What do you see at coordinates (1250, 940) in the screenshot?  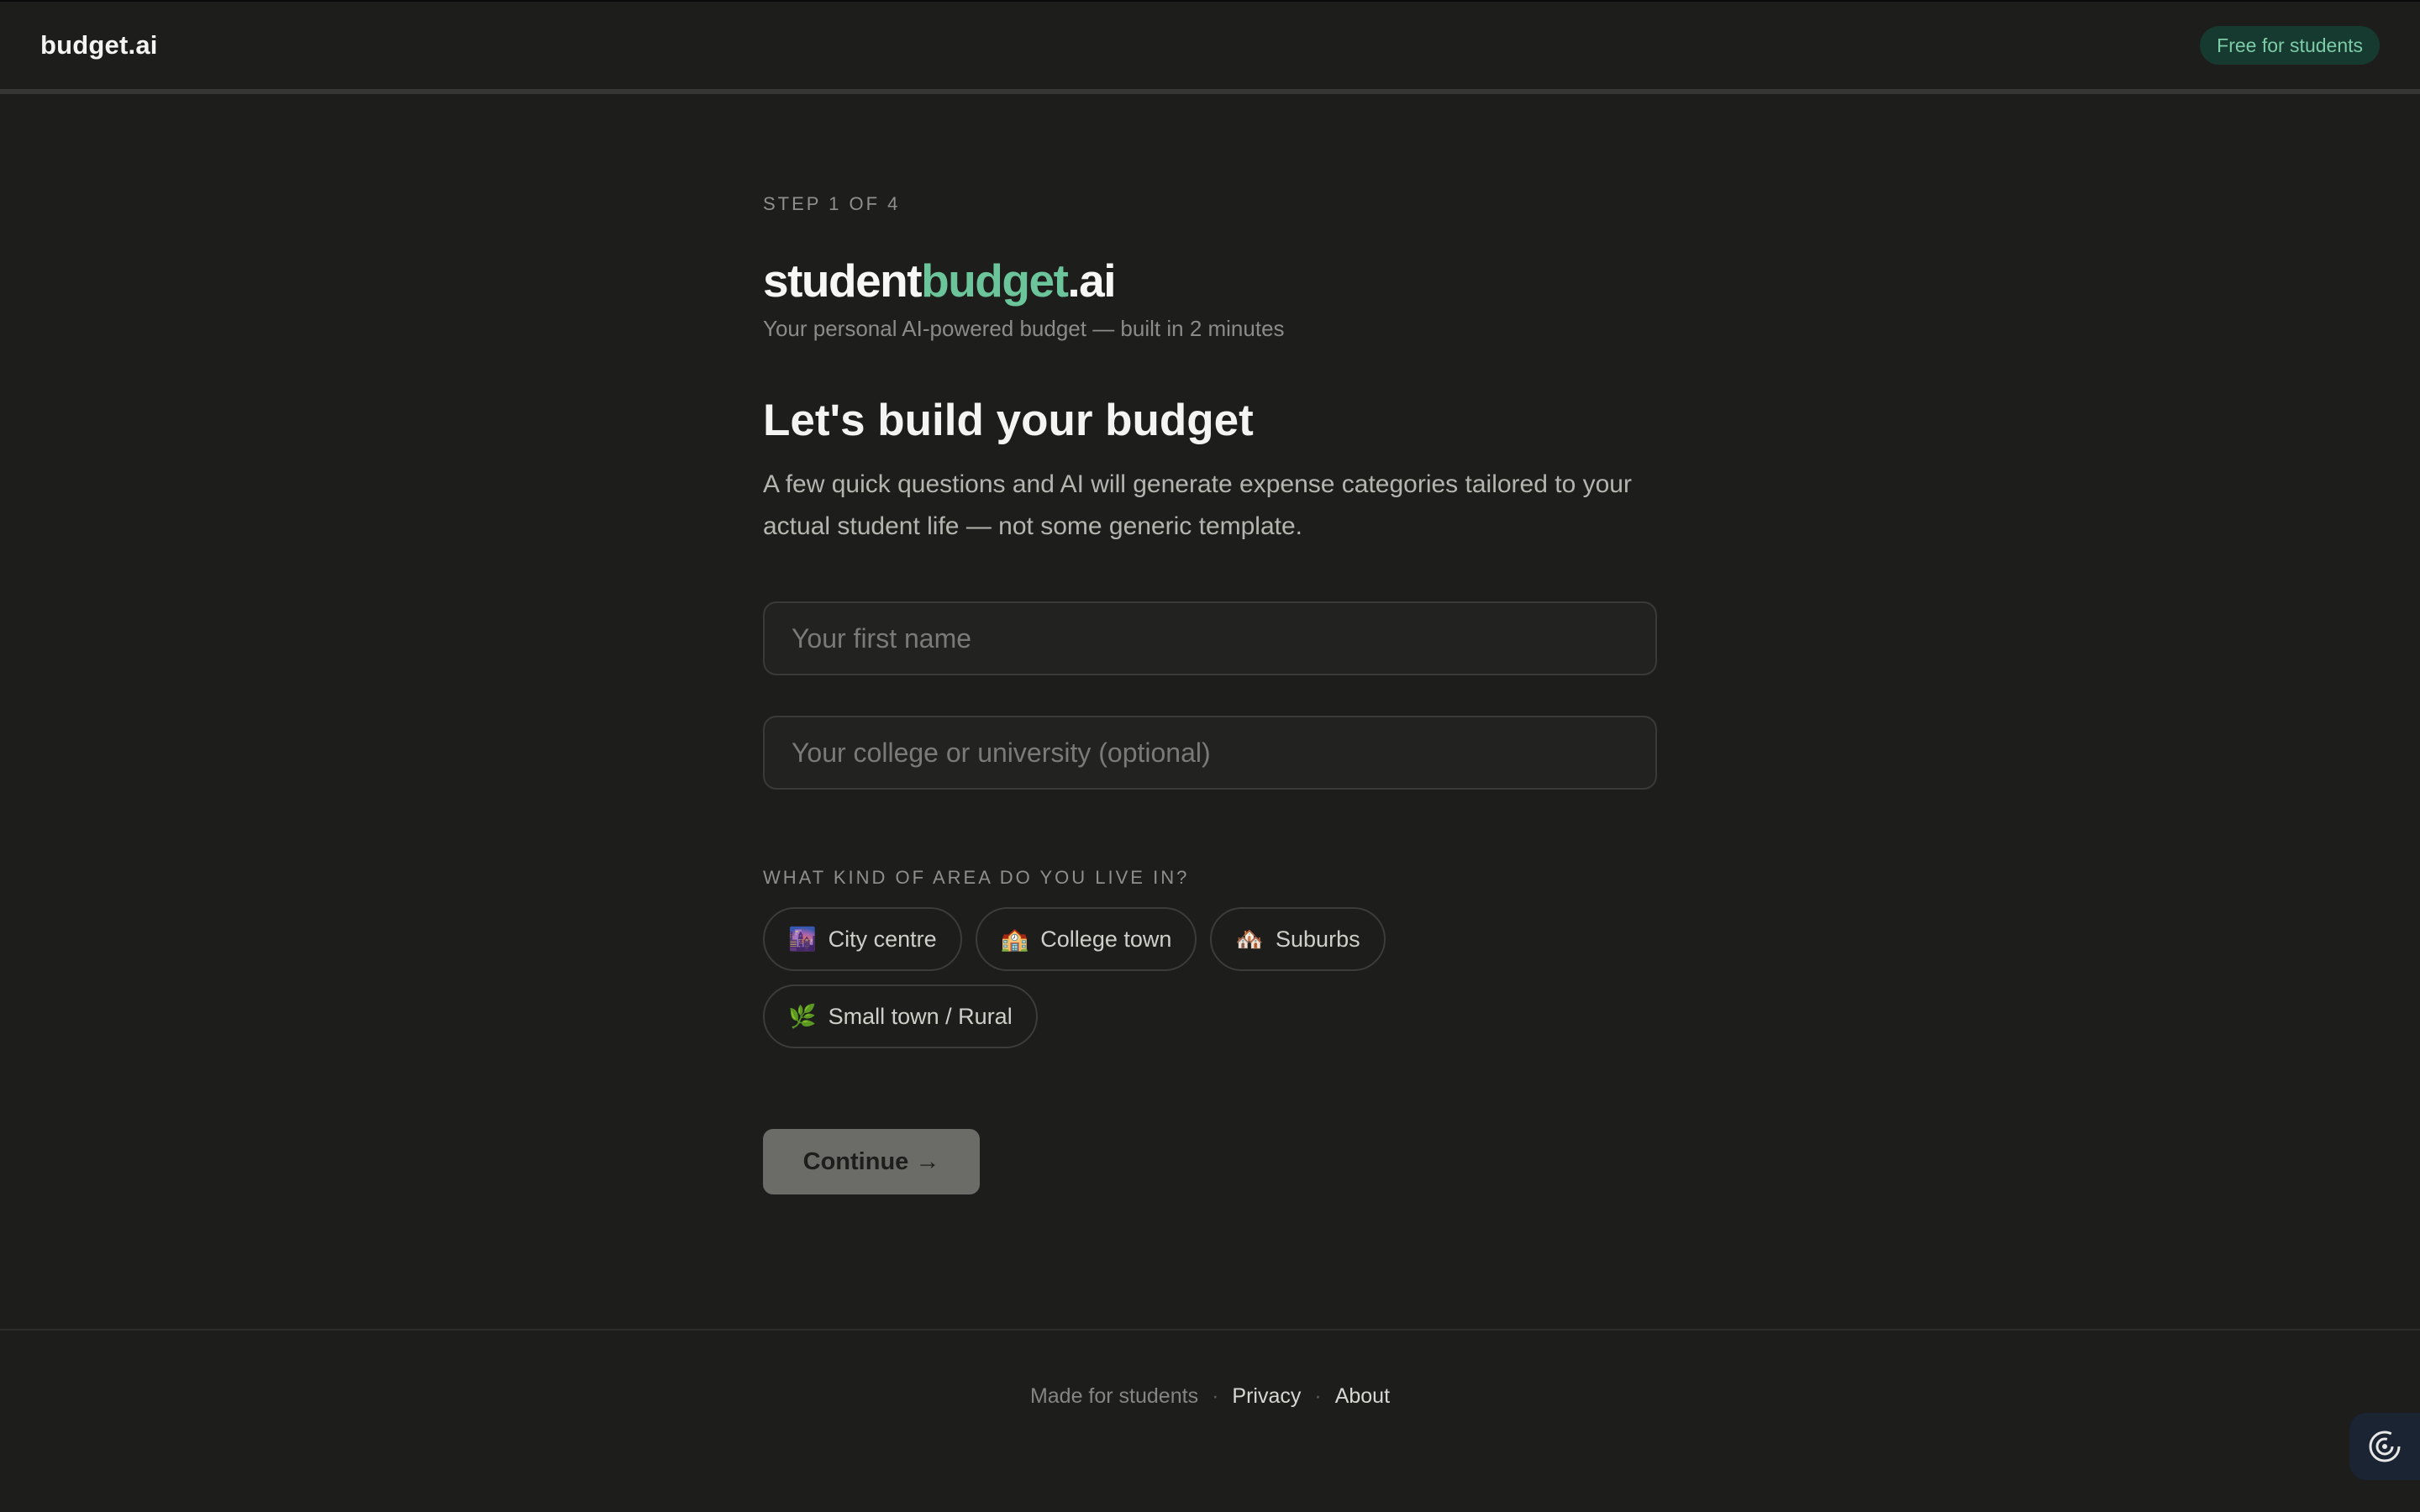 I see `houses-icon: 🏘️` at bounding box center [1250, 940].